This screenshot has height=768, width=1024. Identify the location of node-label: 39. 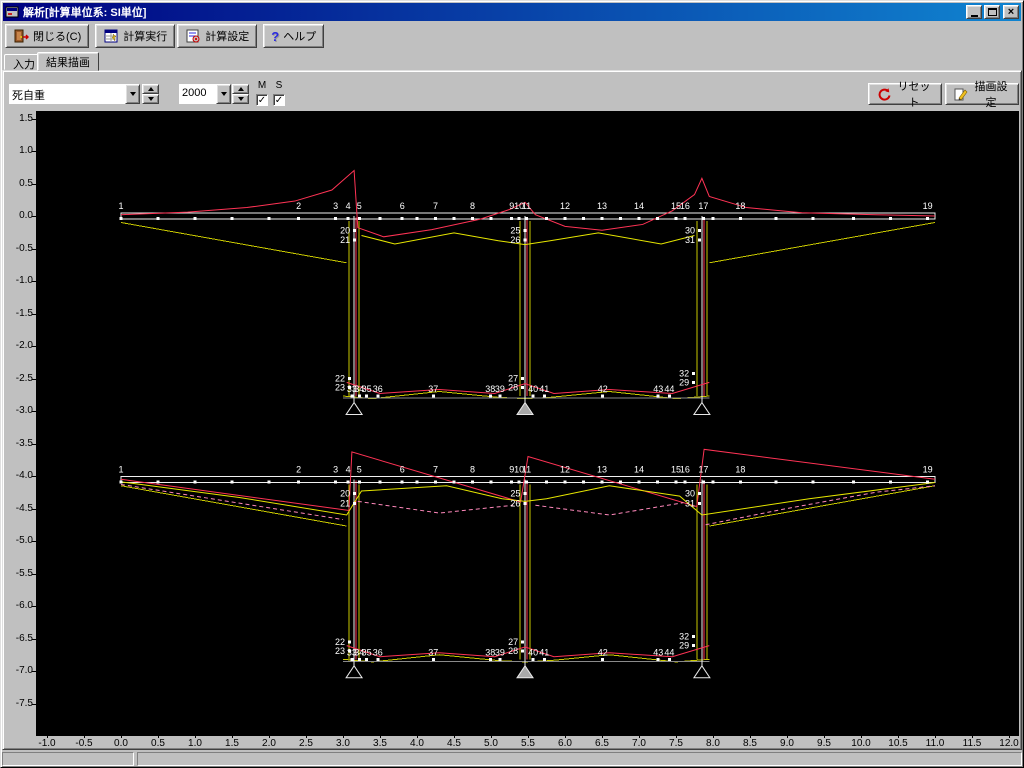
(500, 652).